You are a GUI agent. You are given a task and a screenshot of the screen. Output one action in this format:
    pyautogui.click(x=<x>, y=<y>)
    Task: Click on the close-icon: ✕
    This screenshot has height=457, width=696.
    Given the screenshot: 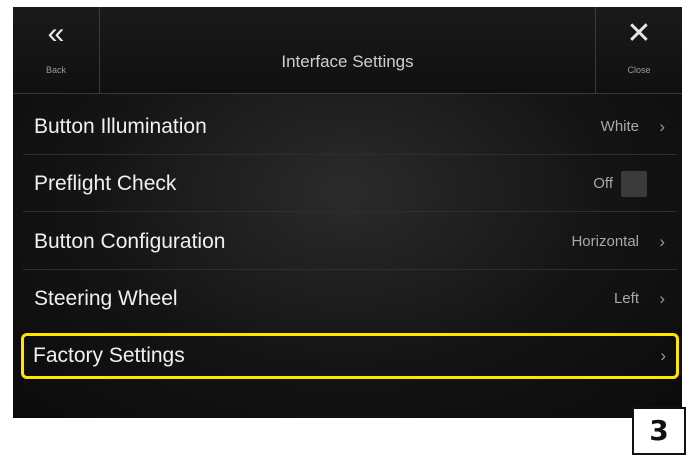 What is the action you would take?
    pyautogui.click(x=639, y=33)
    